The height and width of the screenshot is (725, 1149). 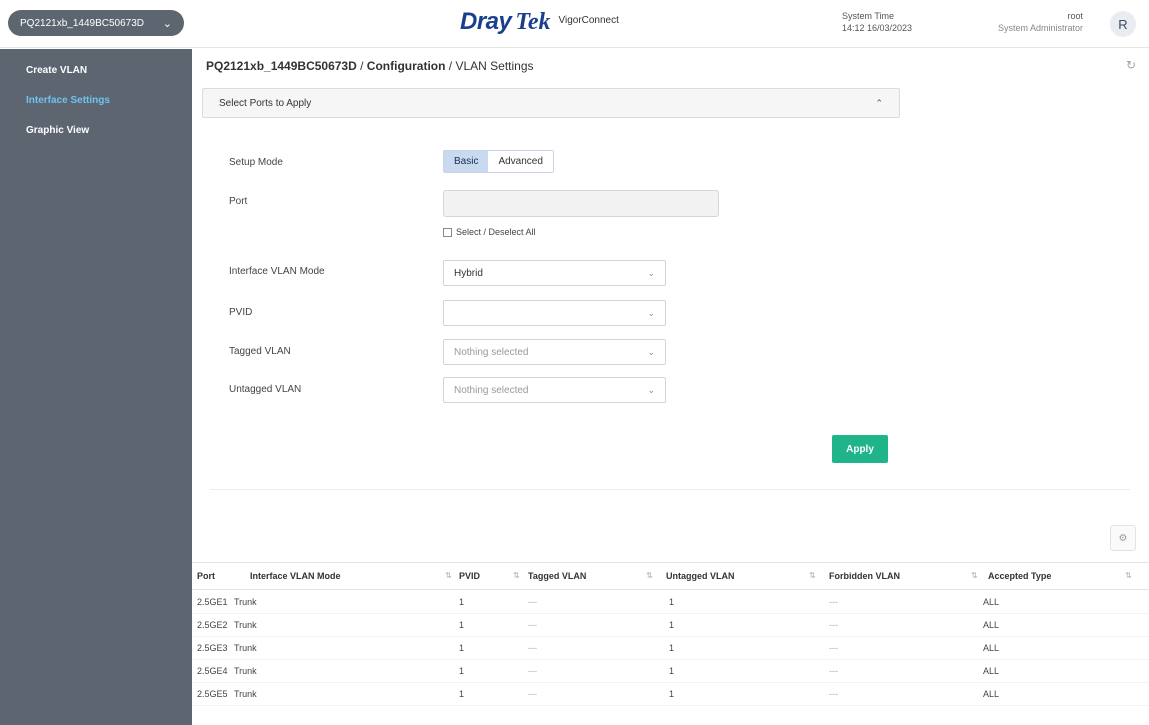 What do you see at coordinates (1040, 22) in the screenshot?
I see `user-info: root System Administrator` at bounding box center [1040, 22].